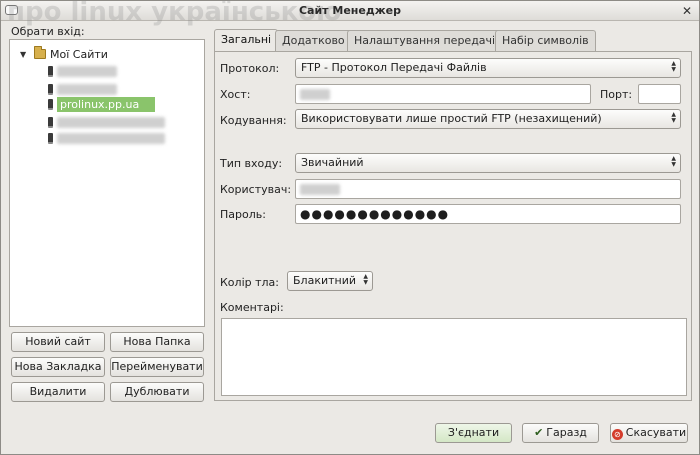 This screenshot has height=455, width=700. What do you see at coordinates (473, 433) in the screenshot?
I see `connect-button: З'єднати` at bounding box center [473, 433].